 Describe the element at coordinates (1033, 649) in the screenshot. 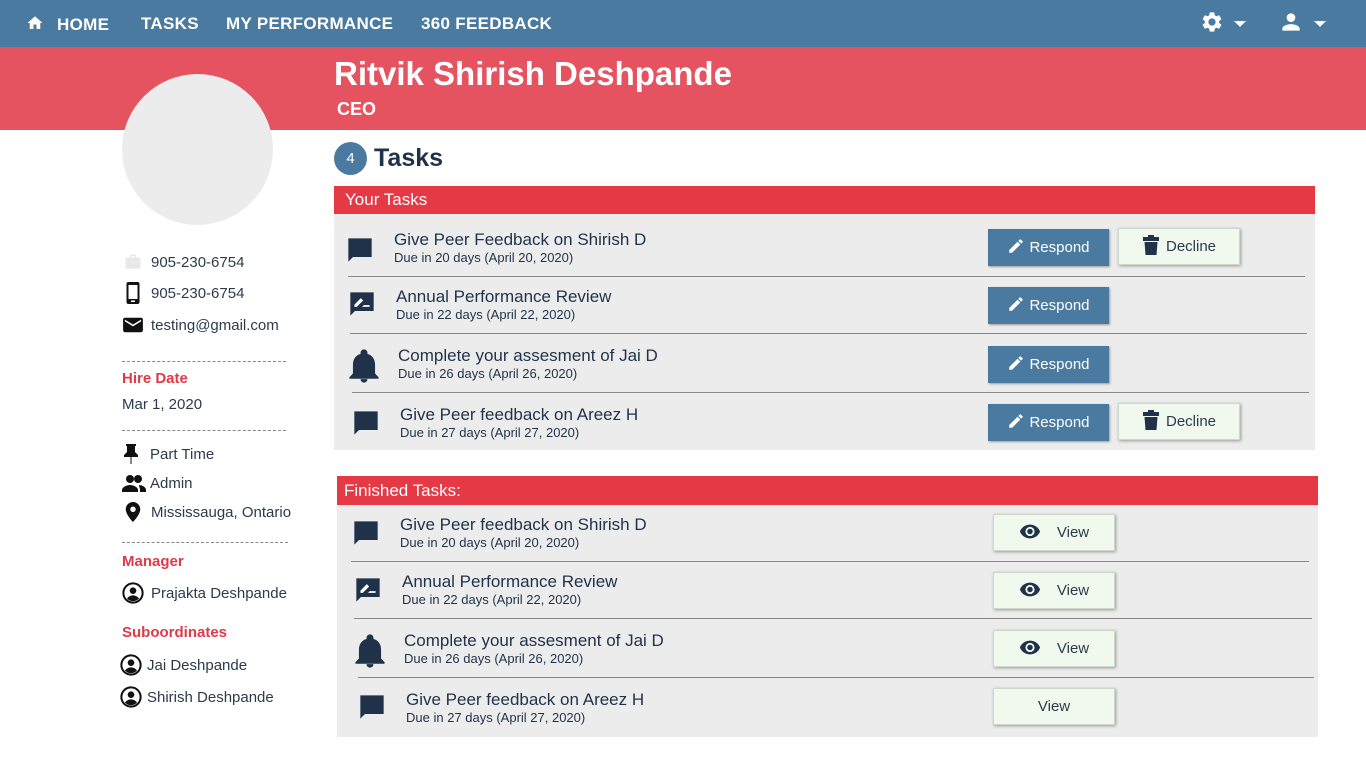

I see `eye-icon` at that location.